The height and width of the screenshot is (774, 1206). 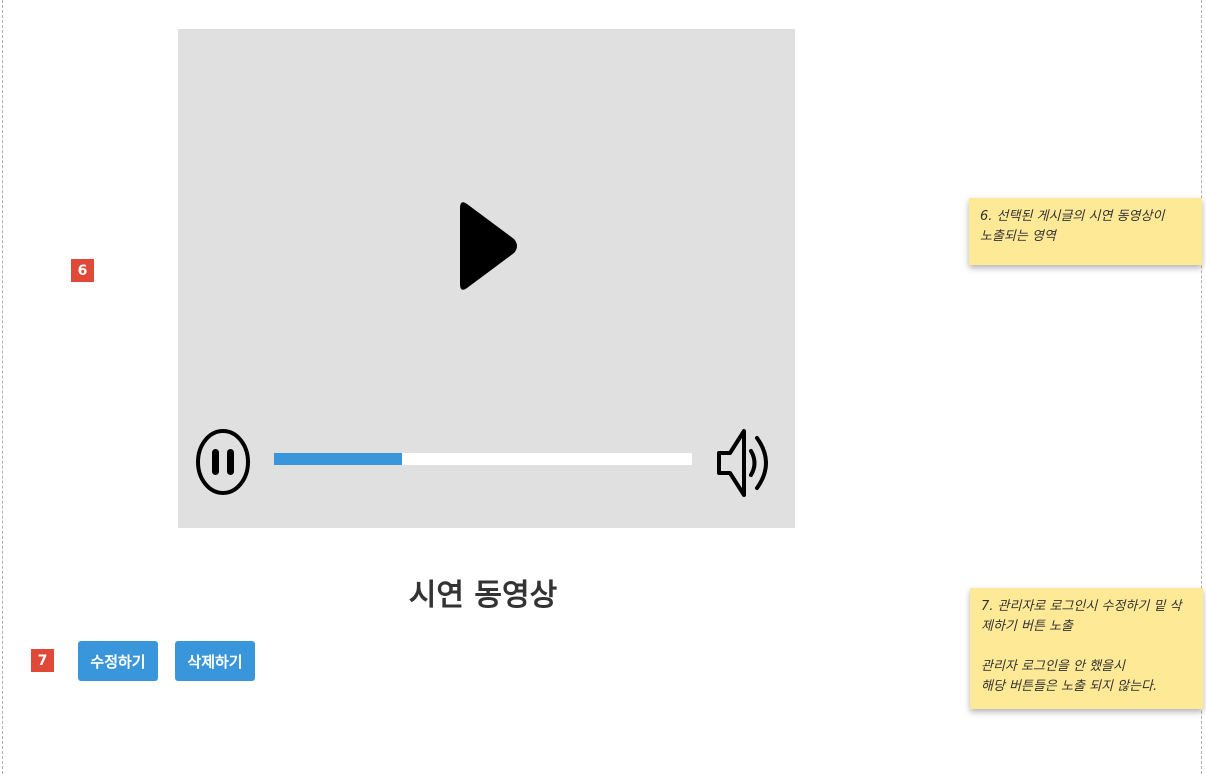 What do you see at coordinates (215, 661) in the screenshot?
I see `delete-button: 삭제하기` at bounding box center [215, 661].